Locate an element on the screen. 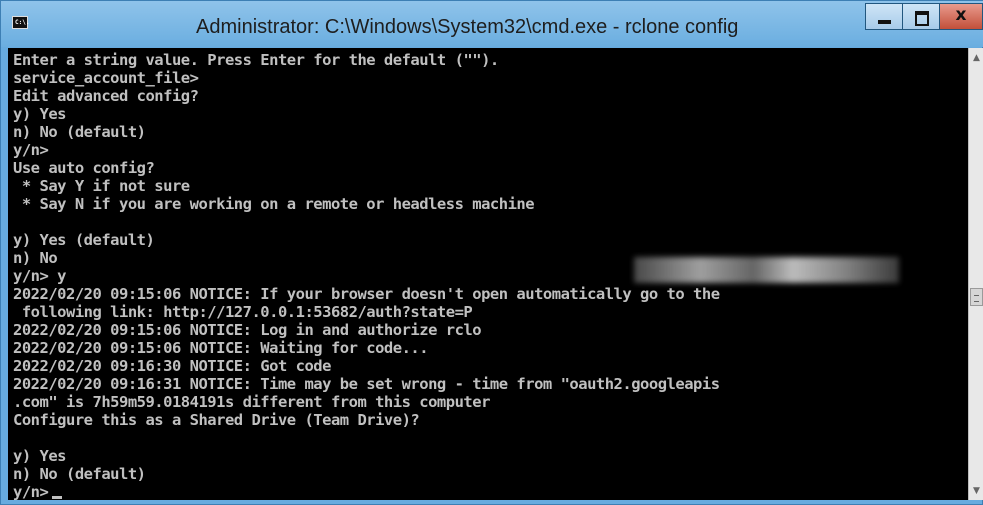  scroll-down-icon: ▼ is located at coordinates (976, 491).